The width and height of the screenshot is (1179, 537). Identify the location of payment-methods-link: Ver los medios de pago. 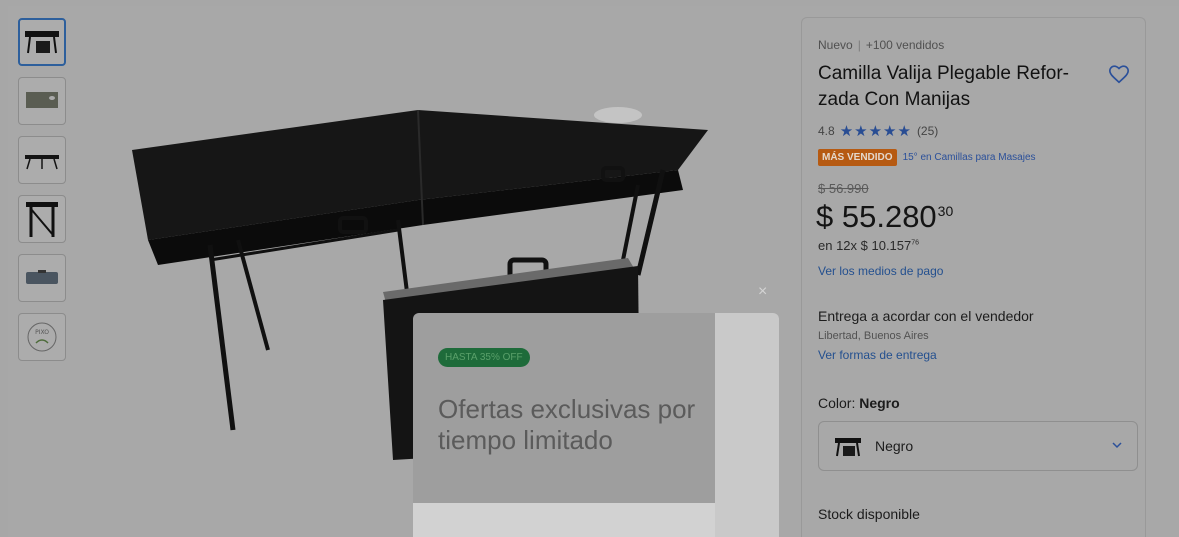
(880, 271).